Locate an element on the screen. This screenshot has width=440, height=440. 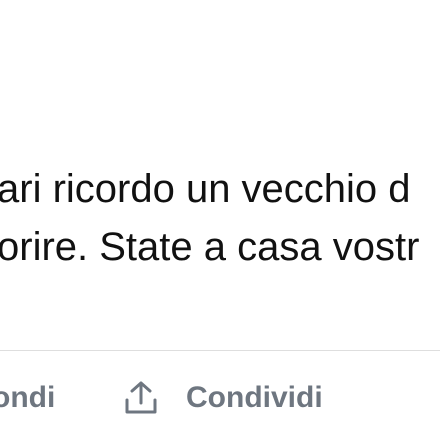
share-button: Condividi is located at coordinates (222, 398).